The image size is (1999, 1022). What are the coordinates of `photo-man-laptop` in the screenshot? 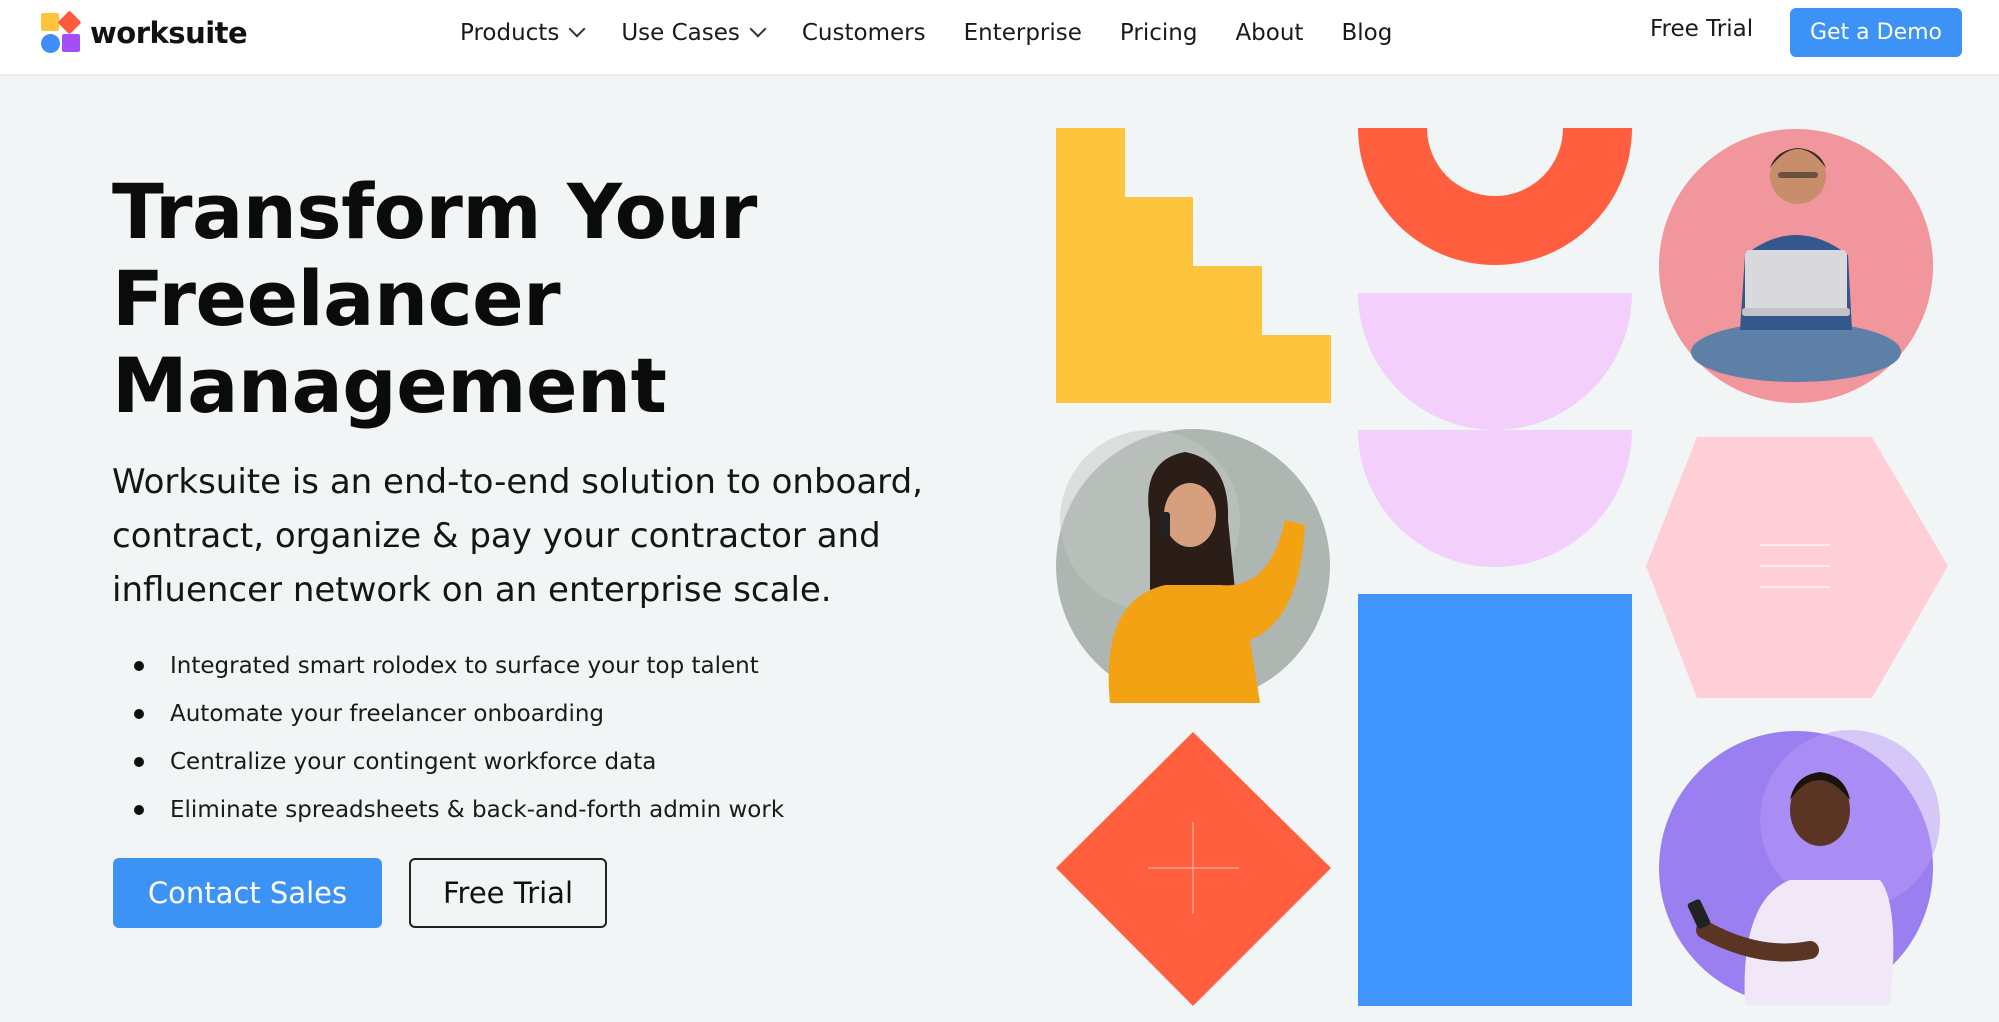 It's located at (1796, 266).